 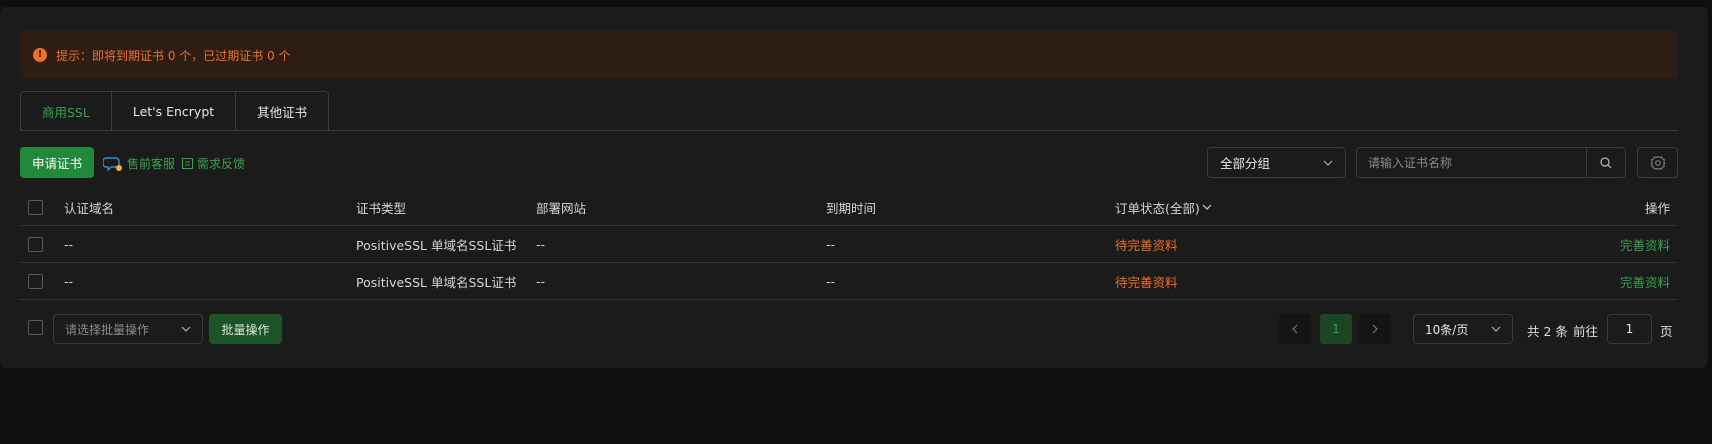 I want to click on goto-page-input, so click(x=1629, y=329).